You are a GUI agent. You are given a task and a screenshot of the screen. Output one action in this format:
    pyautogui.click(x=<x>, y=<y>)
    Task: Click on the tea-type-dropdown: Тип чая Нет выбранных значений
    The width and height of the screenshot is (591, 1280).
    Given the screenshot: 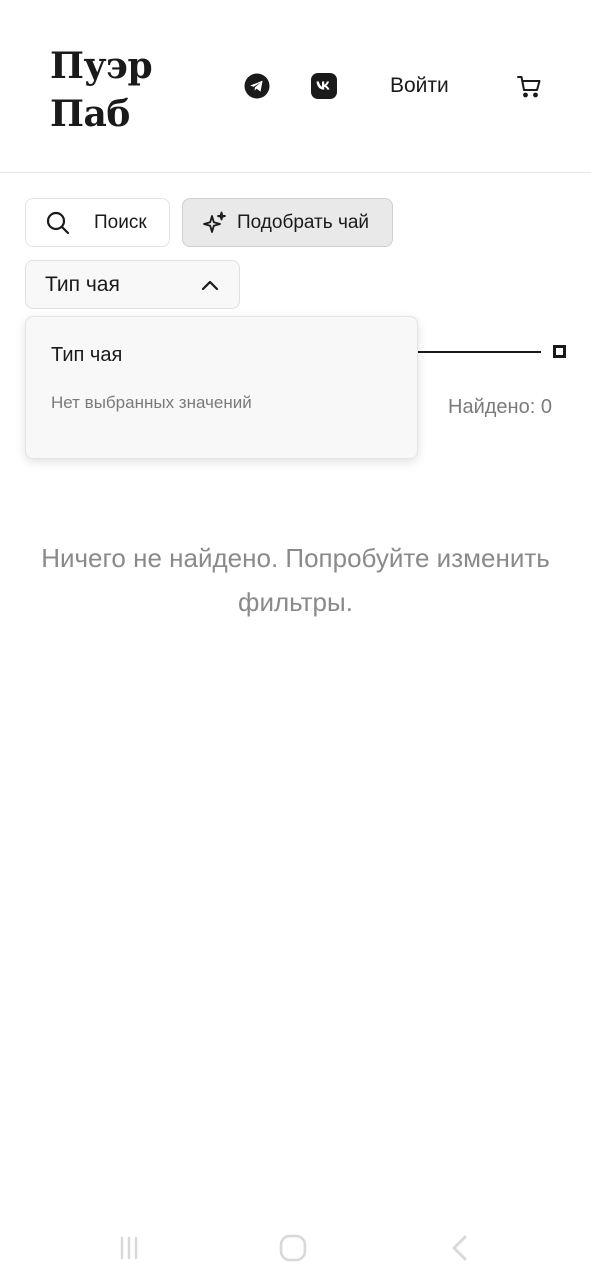 What is the action you would take?
    pyautogui.click(x=221, y=387)
    